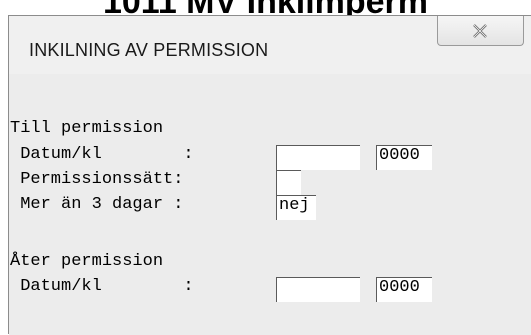 This screenshot has width=531, height=335. What do you see at coordinates (102, 286) in the screenshot?
I see `ater-datum-label: Datum/kl :` at bounding box center [102, 286].